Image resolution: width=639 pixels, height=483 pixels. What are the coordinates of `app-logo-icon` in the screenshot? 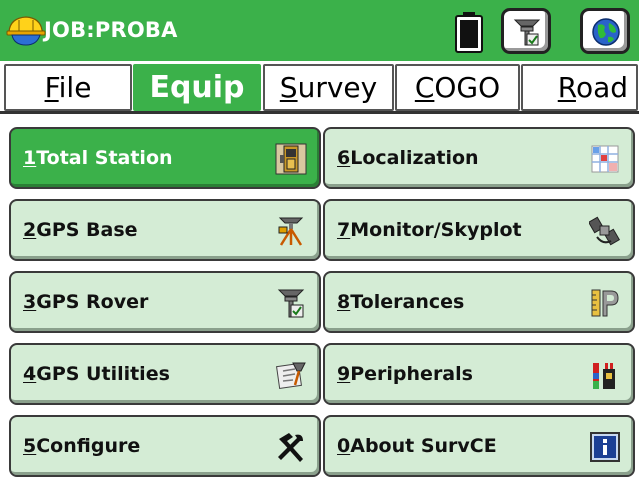 It's located at (26, 31).